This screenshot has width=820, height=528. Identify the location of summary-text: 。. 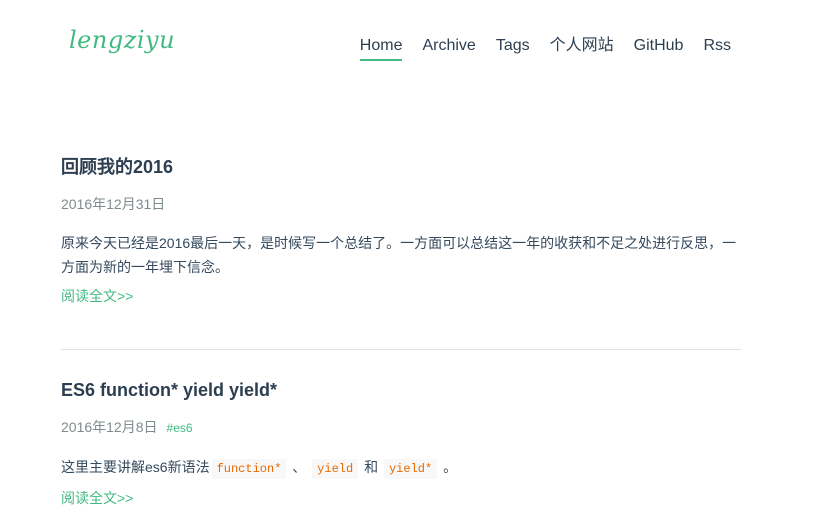
(450, 467).